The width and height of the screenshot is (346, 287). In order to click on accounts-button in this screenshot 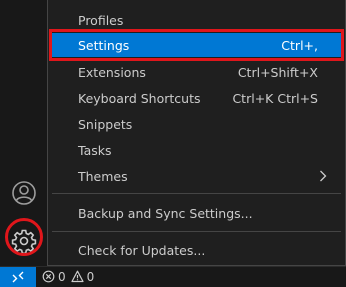, I will do `click(24, 193)`.